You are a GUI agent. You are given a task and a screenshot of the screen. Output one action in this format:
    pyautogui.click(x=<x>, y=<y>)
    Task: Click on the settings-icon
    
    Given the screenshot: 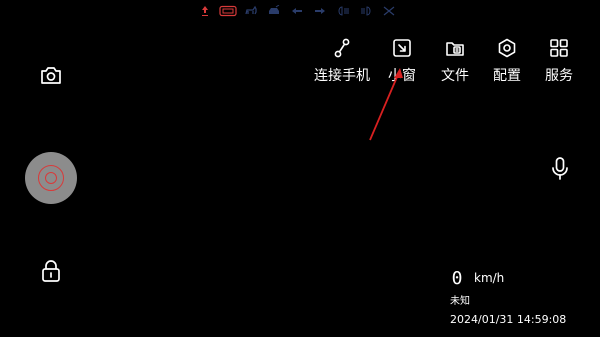 What is the action you would take?
    pyautogui.click(x=507, y=48)
    